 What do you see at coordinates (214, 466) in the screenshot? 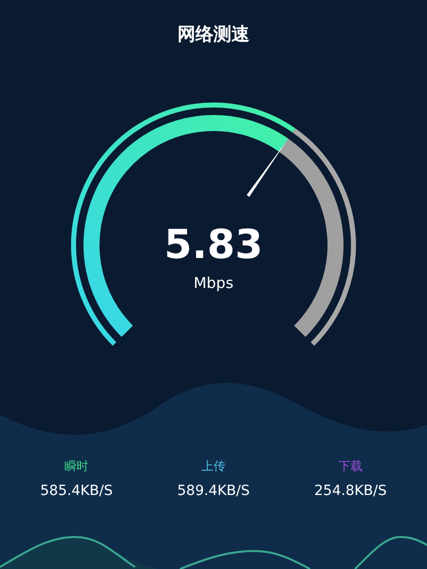
I see `stat-label: 上传` at bounding box center [214, 466].